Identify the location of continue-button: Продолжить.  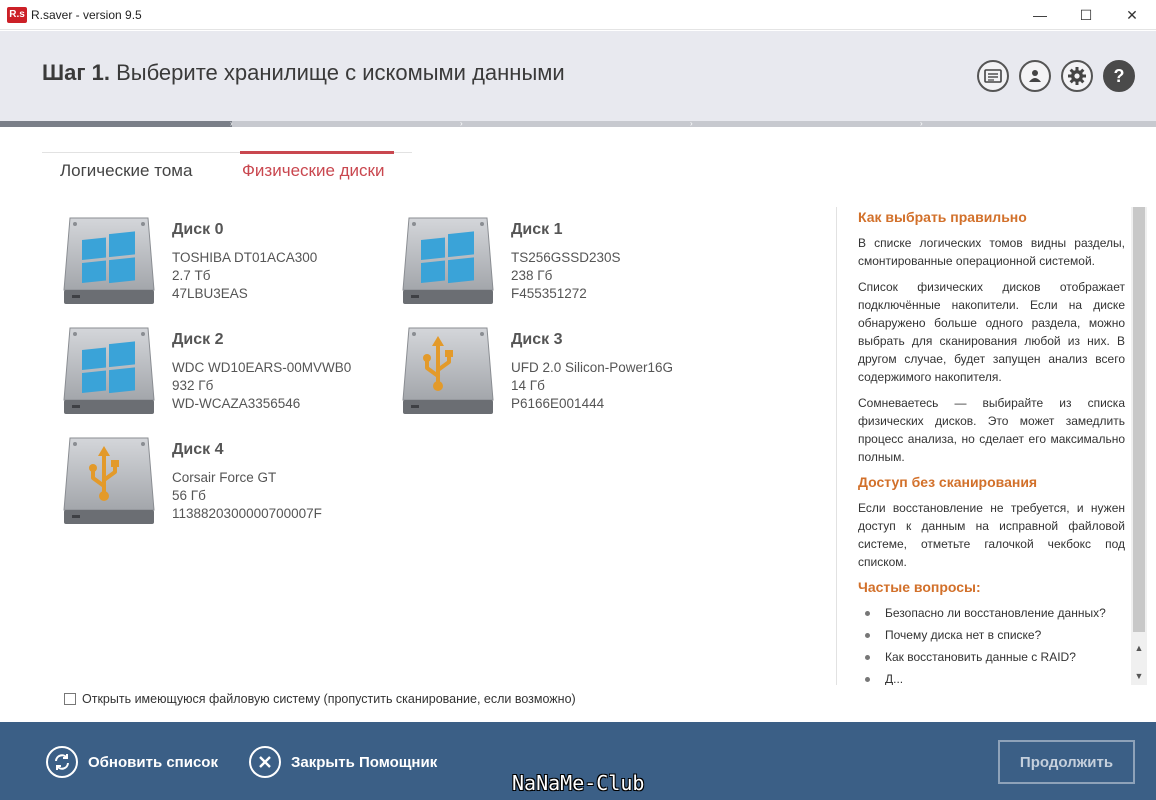
(1066, 762).